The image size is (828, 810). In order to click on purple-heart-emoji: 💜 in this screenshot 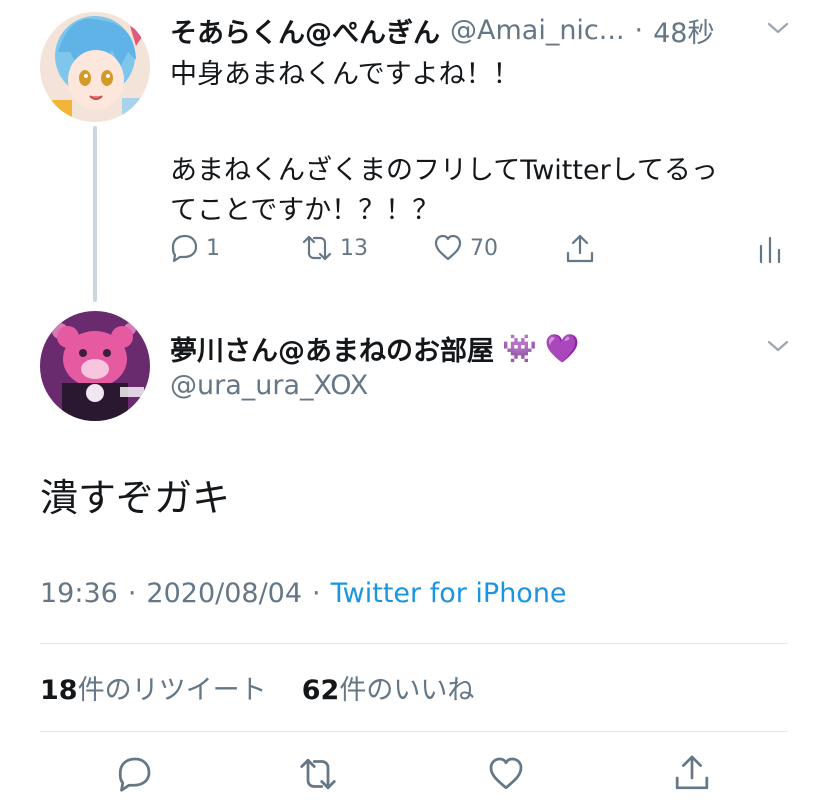, I will do `click(562, 348)`.